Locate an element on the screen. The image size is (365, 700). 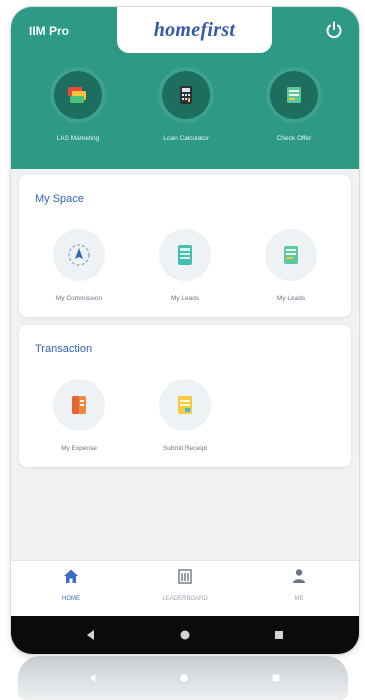
quick-action-label: LAS Marketing is located at coordinates (78, 138).